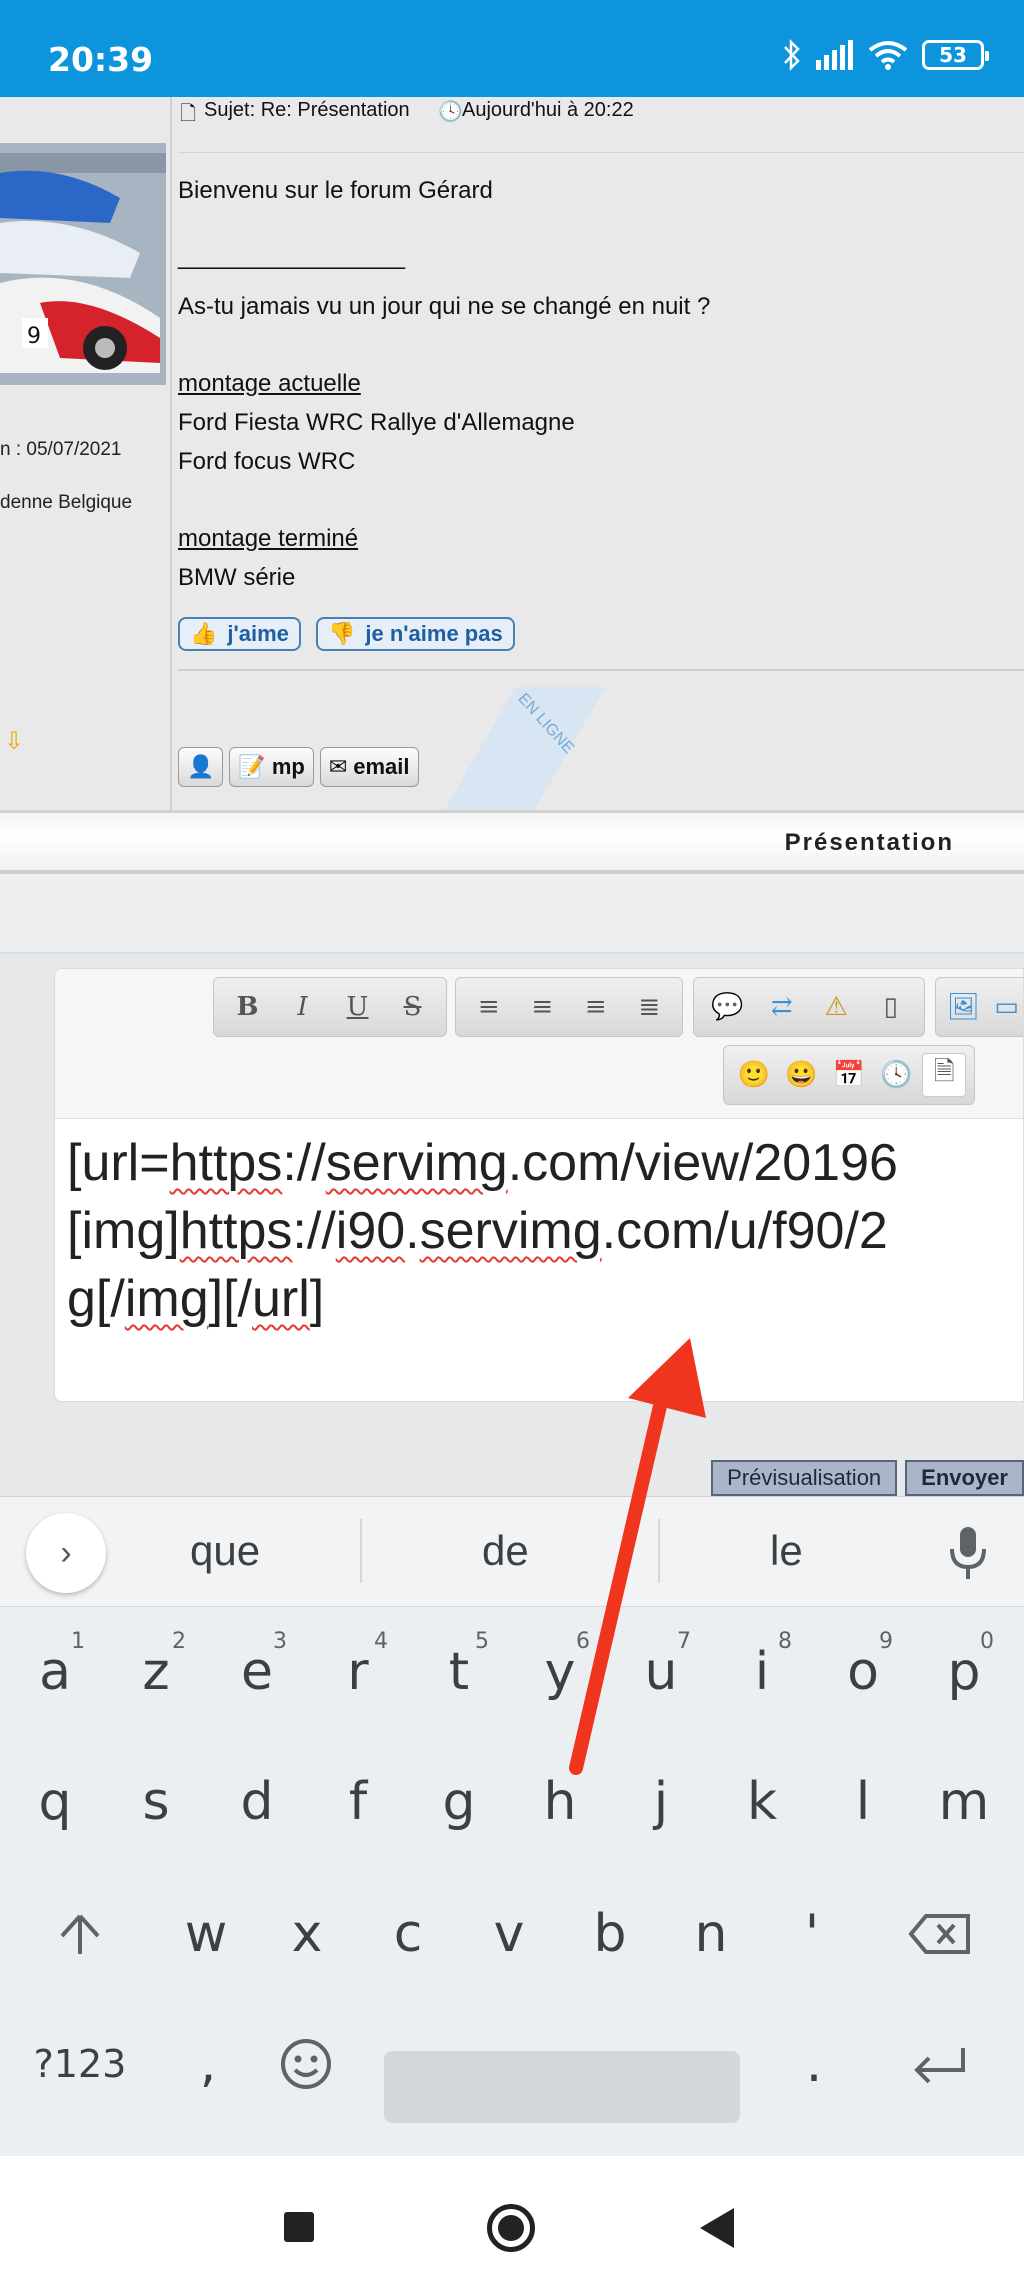 The width and height of the screenshot is (1024, 2276). I want to click on align-center-icon: ≡, so click(542, 1007).